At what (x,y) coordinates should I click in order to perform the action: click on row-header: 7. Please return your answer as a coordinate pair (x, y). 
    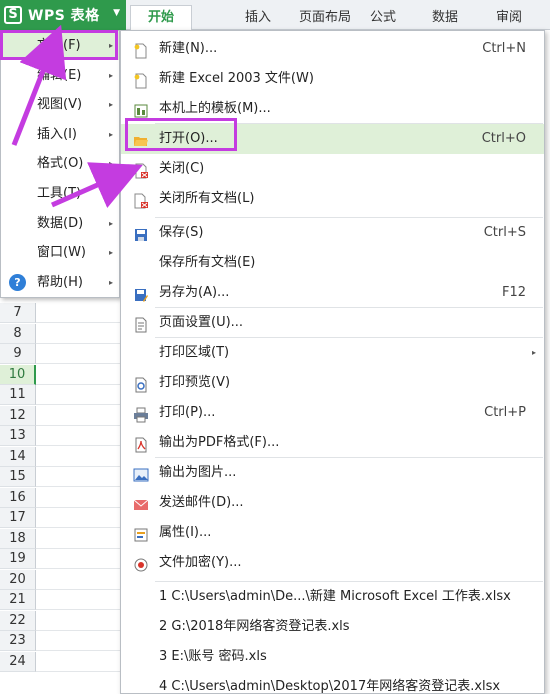
    Looking at the image, I should click on (18, 313).